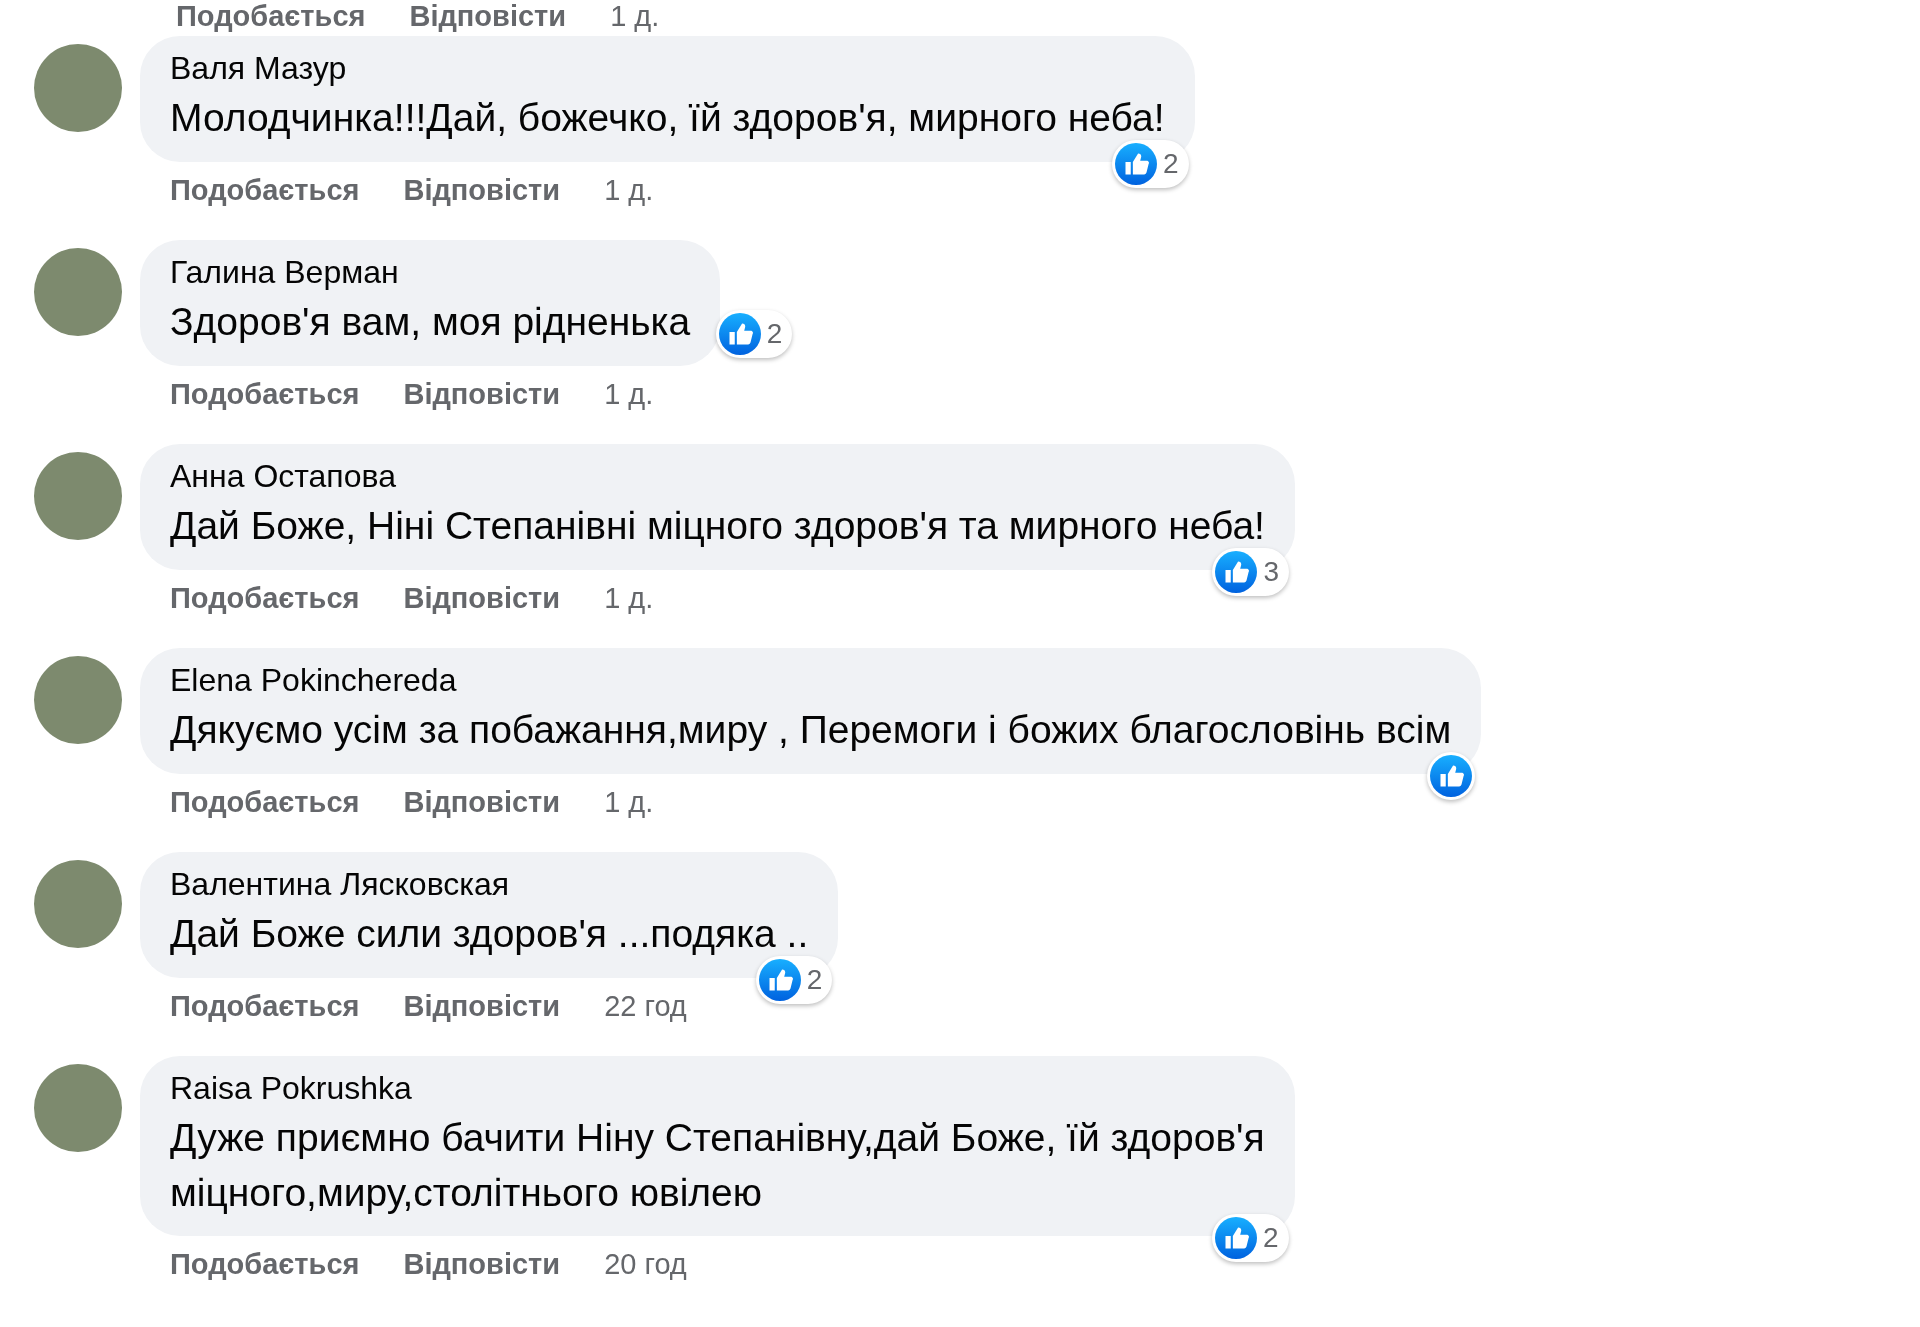  What do you see at coordinates (645, 1265) in the screenshot?
I see `comment-time: 20 год` at bounding box center [645, 1265].